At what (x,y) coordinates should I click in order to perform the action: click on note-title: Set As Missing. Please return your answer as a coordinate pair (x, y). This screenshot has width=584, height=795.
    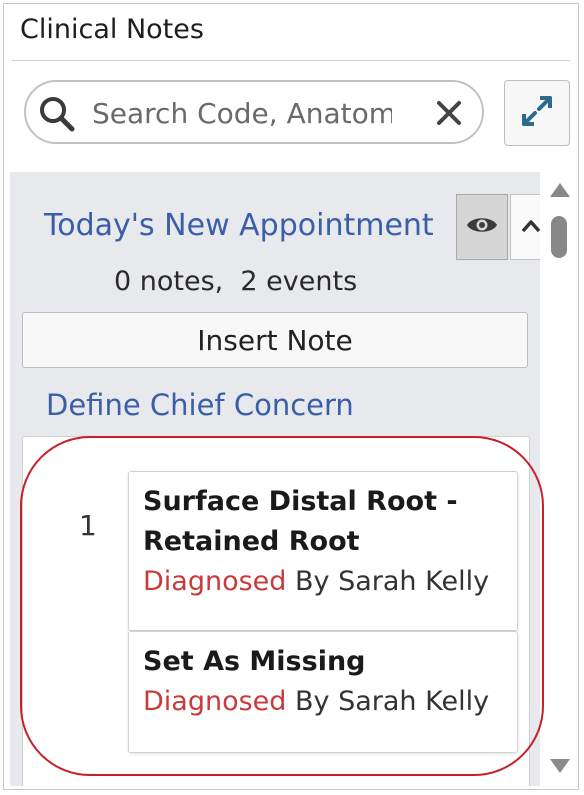
    Looking at the image, I should click on (254, 661).